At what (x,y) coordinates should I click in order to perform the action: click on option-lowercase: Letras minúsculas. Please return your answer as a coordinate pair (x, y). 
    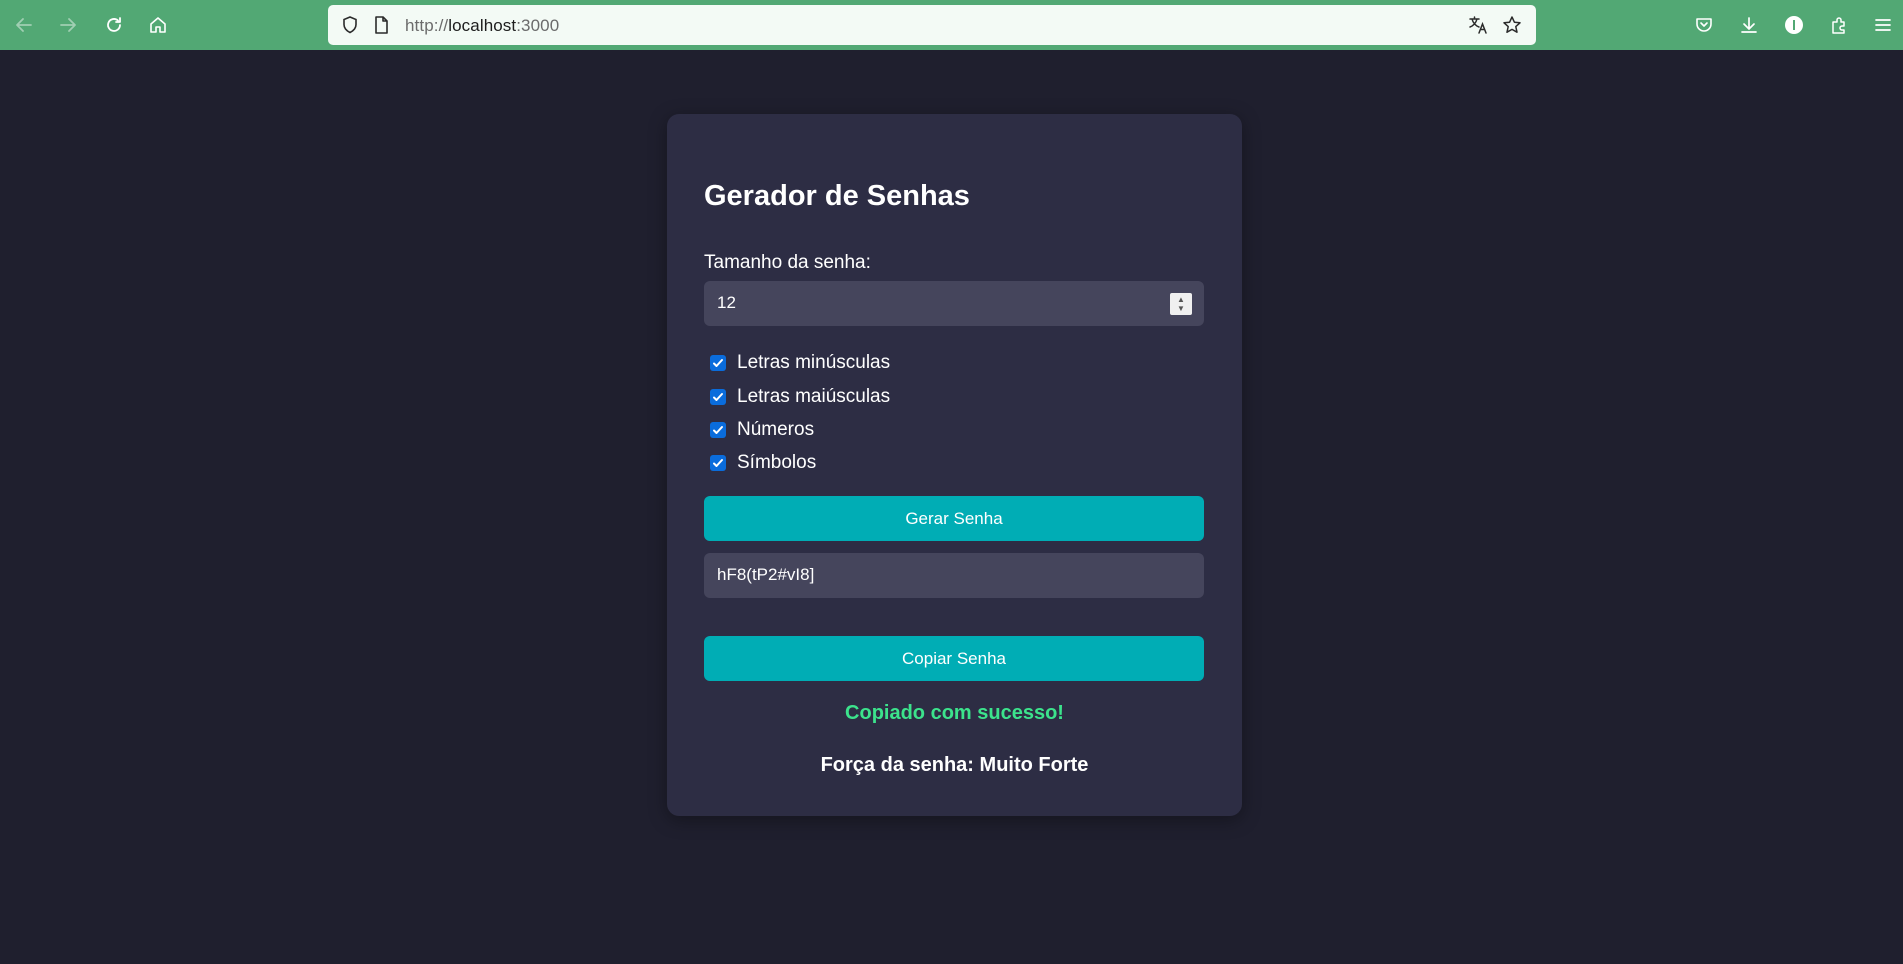
    Looking at the image, I should click on (800, 363).